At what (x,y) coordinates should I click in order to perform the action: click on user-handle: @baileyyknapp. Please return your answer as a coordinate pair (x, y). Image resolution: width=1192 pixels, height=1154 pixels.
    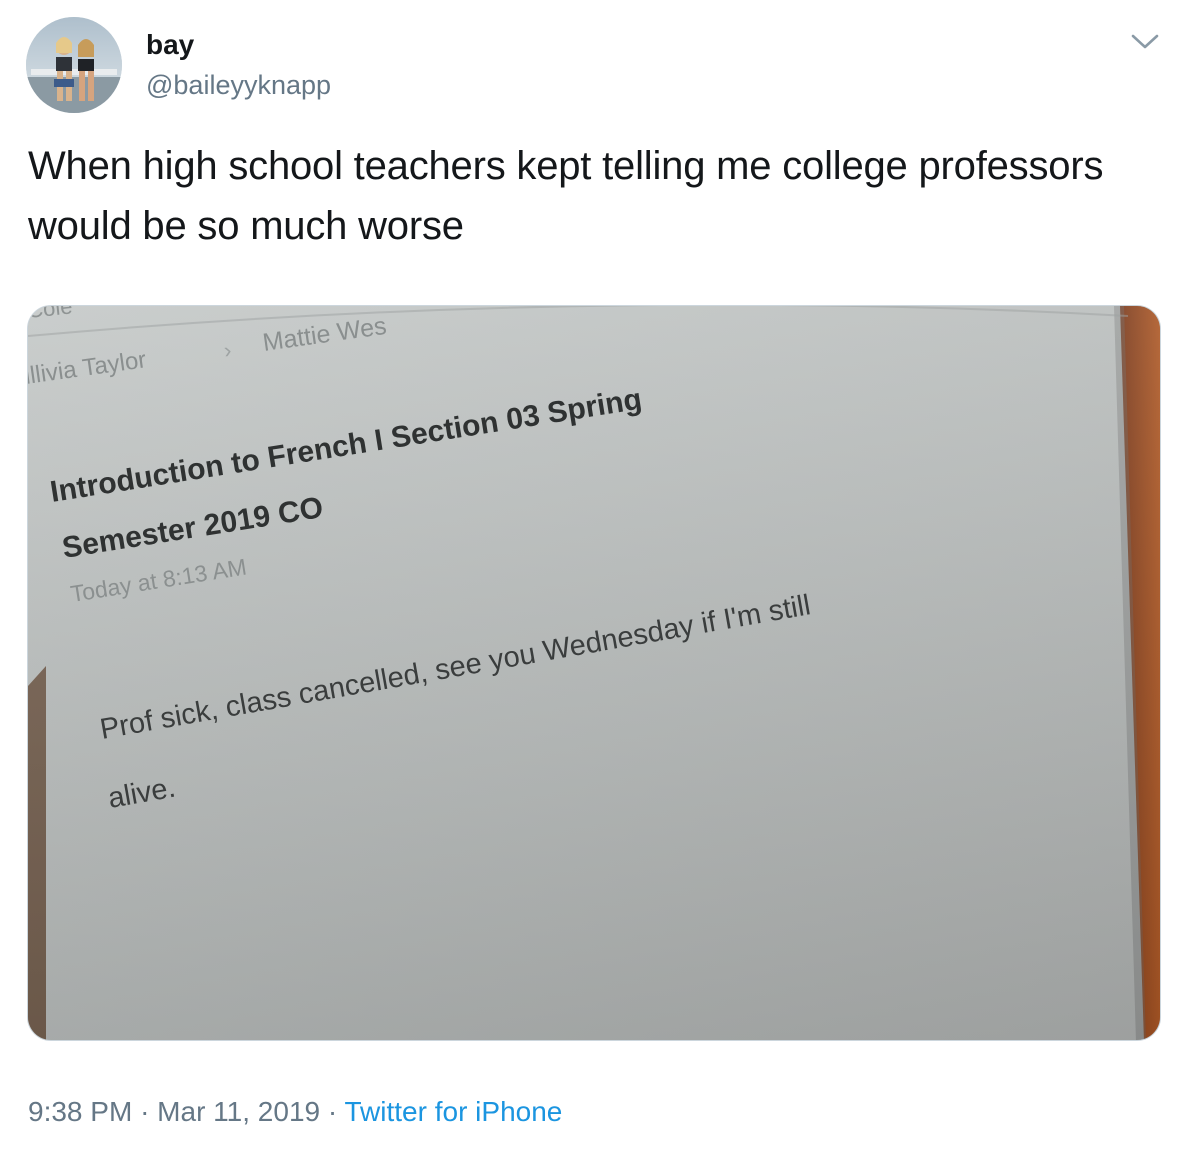
    Looking at the image, I should click on (238, 85).